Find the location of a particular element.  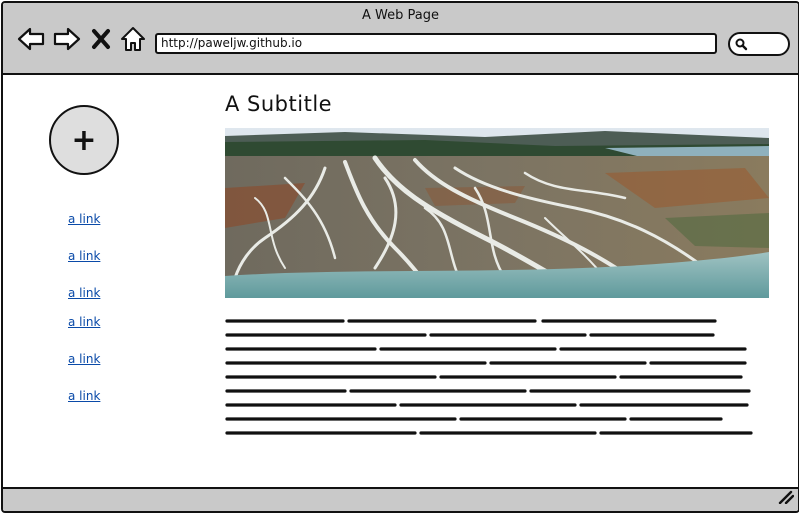

back-button is located at coordinates (31, 39).